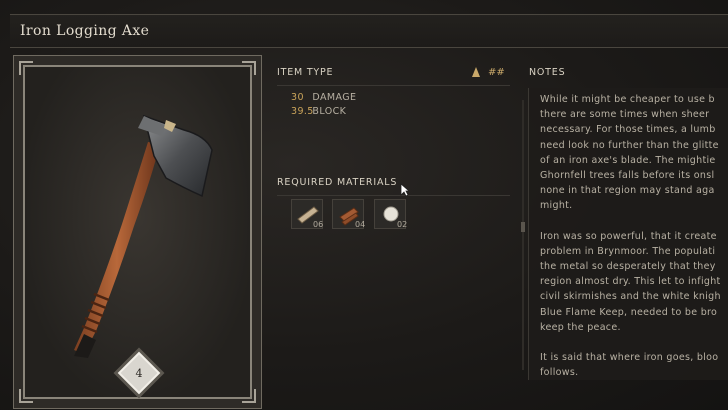 The image size is (728, 410). I want to click on notes-heading: NOTES, so click(547, 72).